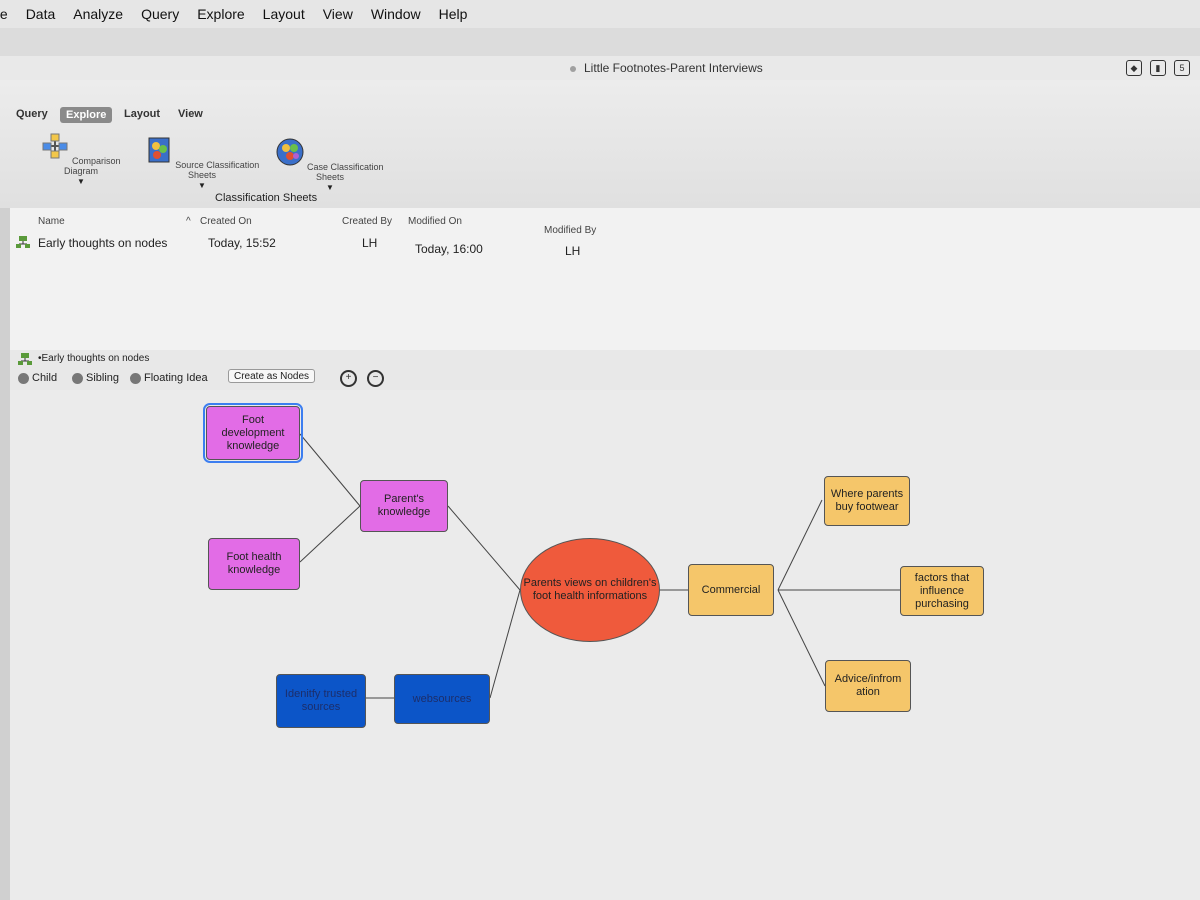 The width and height of the screenshot is (1200, 900). What do you see at coordinates (77, 378) in the screenshot?
I see `sibling-icon` at bounding box center [77, 378].